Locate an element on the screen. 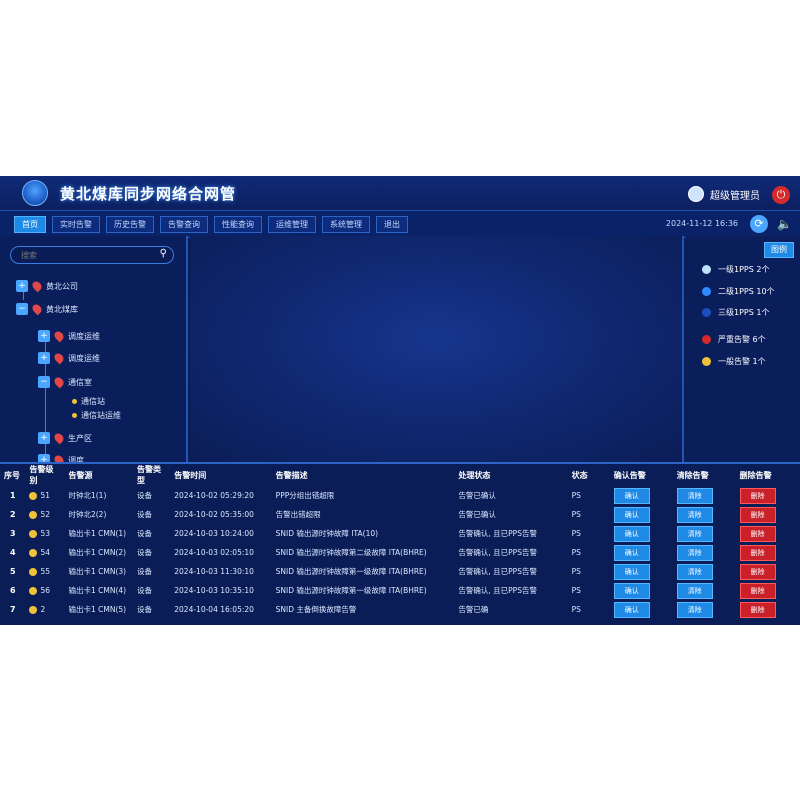 The height and width of the screenshot is (800, 800). power-icon: ⏻ is located at coordinates (781, 195).